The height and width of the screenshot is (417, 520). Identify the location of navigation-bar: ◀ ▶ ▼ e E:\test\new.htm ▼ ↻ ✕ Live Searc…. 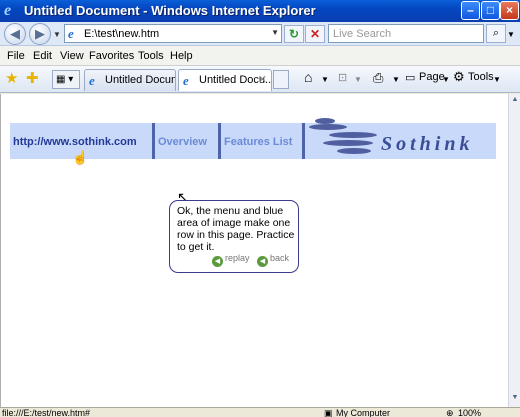
(260, 34).